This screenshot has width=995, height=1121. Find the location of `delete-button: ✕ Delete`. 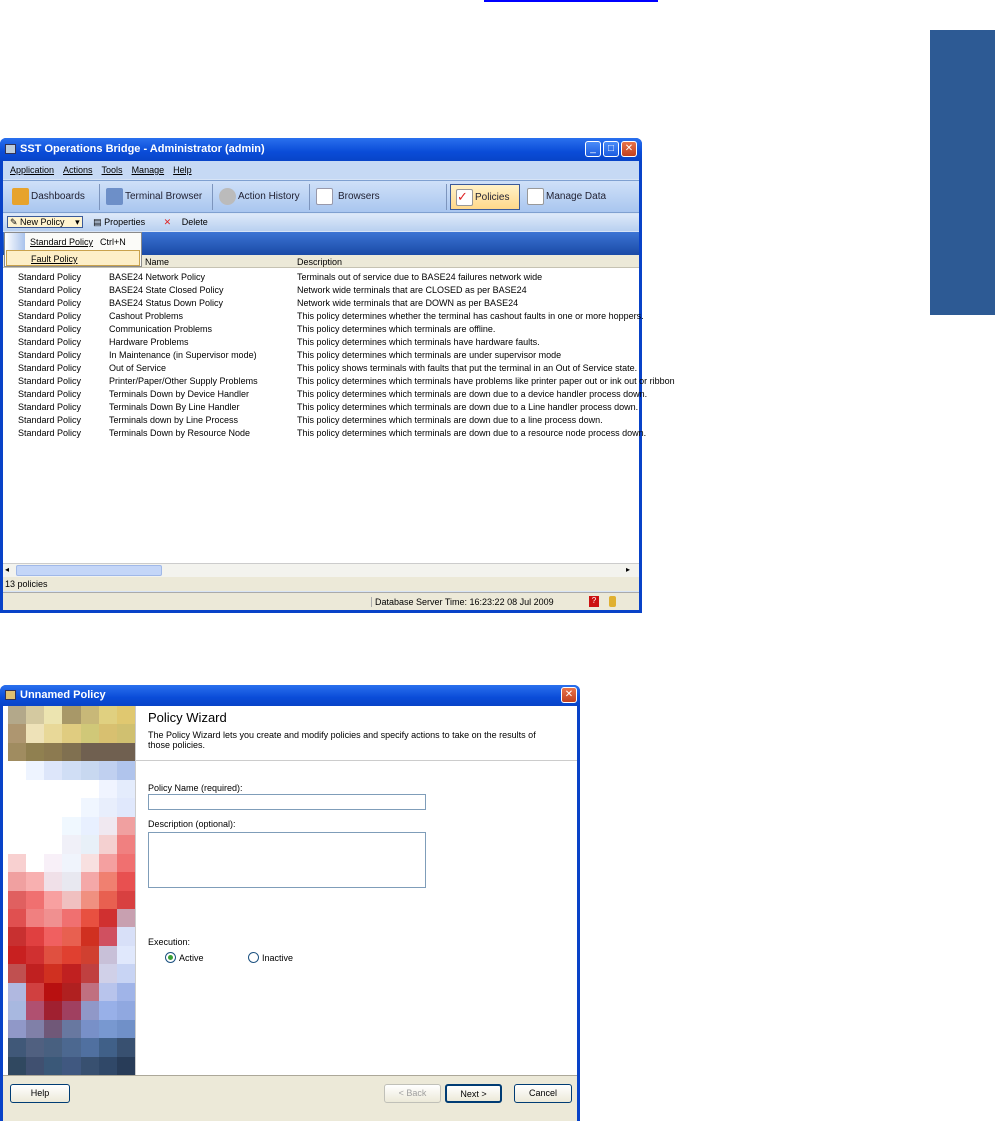

delete-button: ✕ Delete is located at coordinates (190, 222).